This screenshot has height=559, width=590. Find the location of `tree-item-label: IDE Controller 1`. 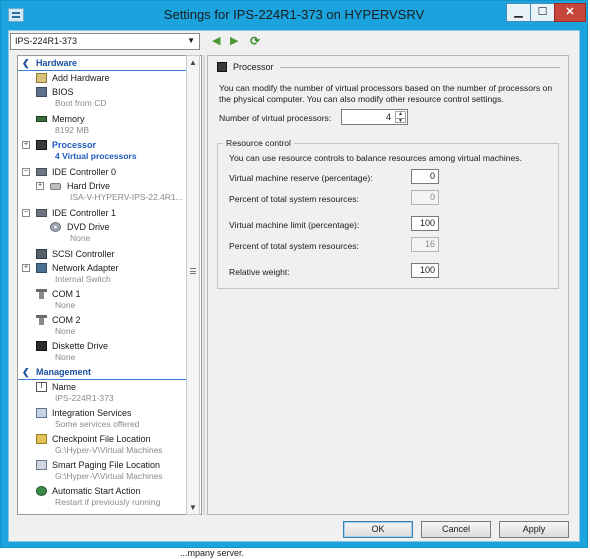

tree-item-label: IDE Controller 1 is located at coordinates (84, 213).